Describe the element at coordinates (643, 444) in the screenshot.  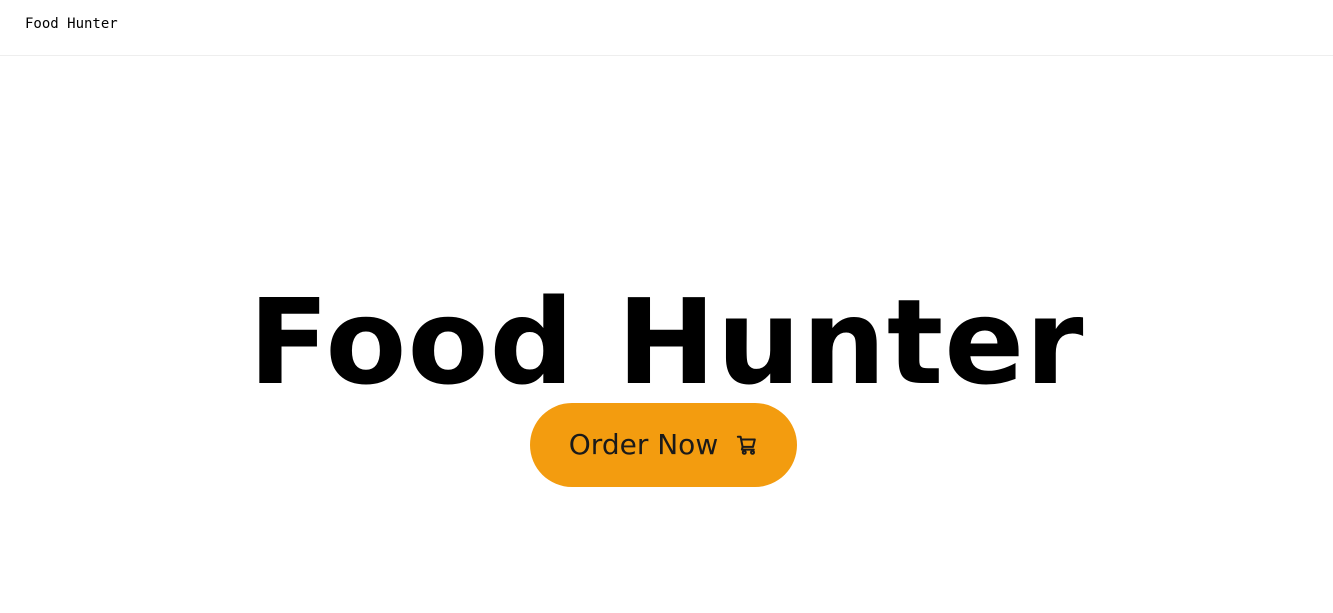
I see `order-now-label: Order Now` at that location.